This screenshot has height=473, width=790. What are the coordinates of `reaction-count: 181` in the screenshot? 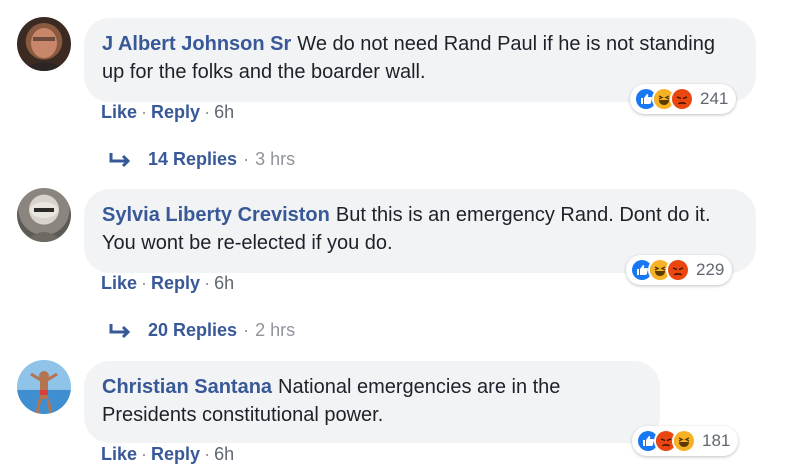 It's located at (716, 440).